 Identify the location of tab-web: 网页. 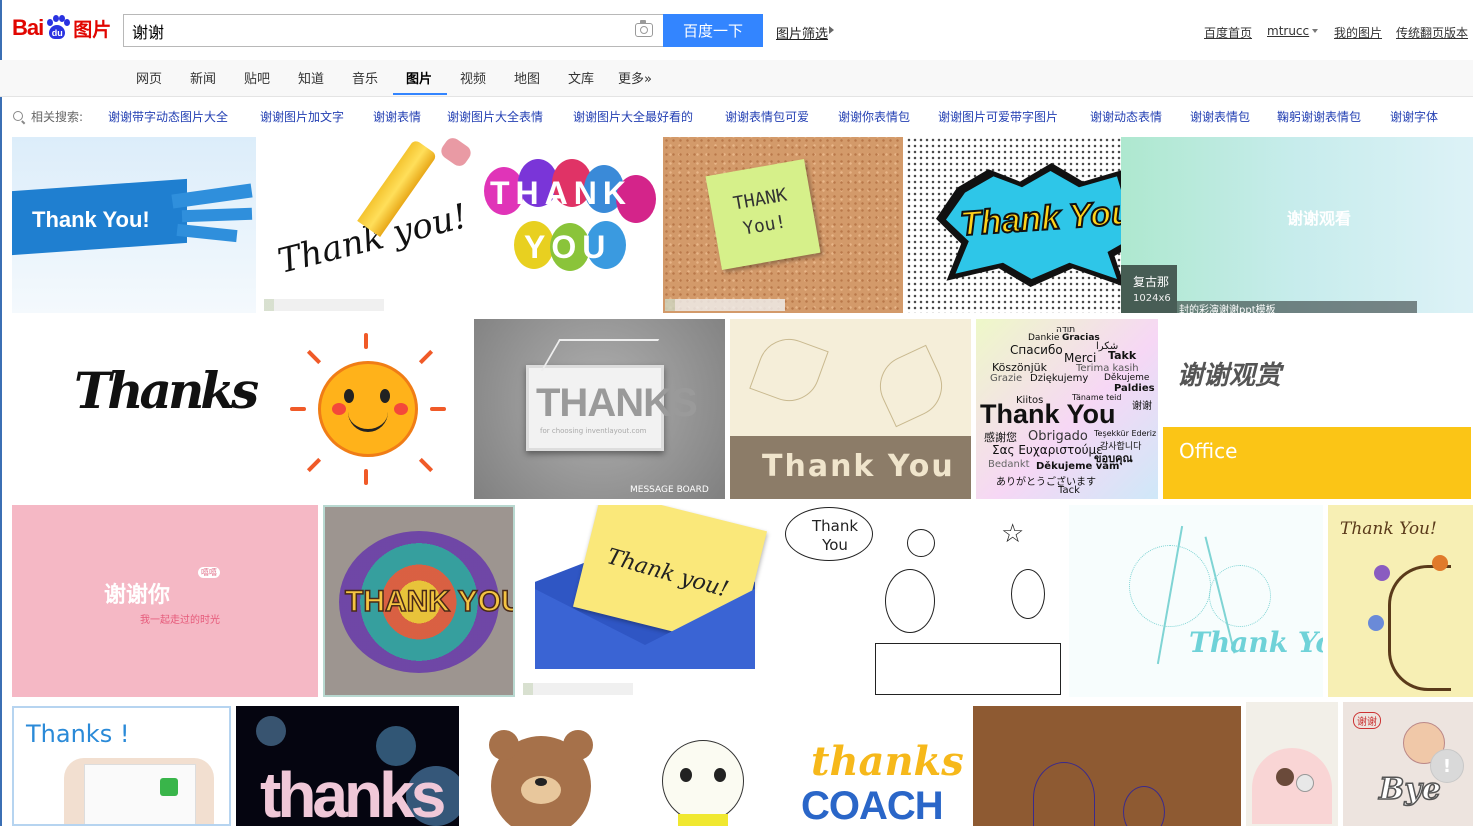
(149, 77).